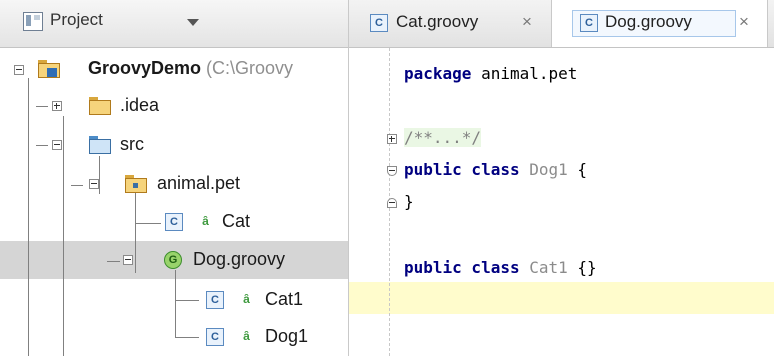 The height and width of the screenshot is (356, 774). What do you see at coordinates (648, 21) in the screenshot?
I see `tab-title: Dog.groovy` at bounding box center [648, 21].